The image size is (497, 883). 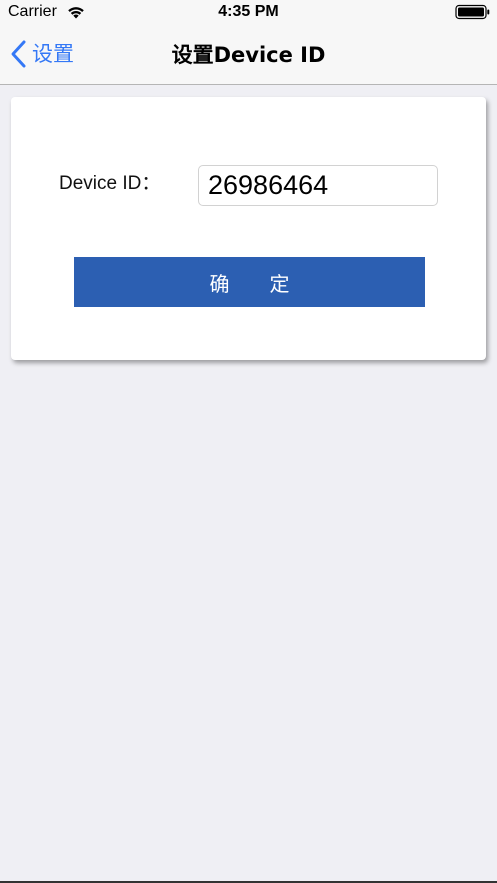 I want to click on page-title: 设置Device ID, so click(x=248, y=55).